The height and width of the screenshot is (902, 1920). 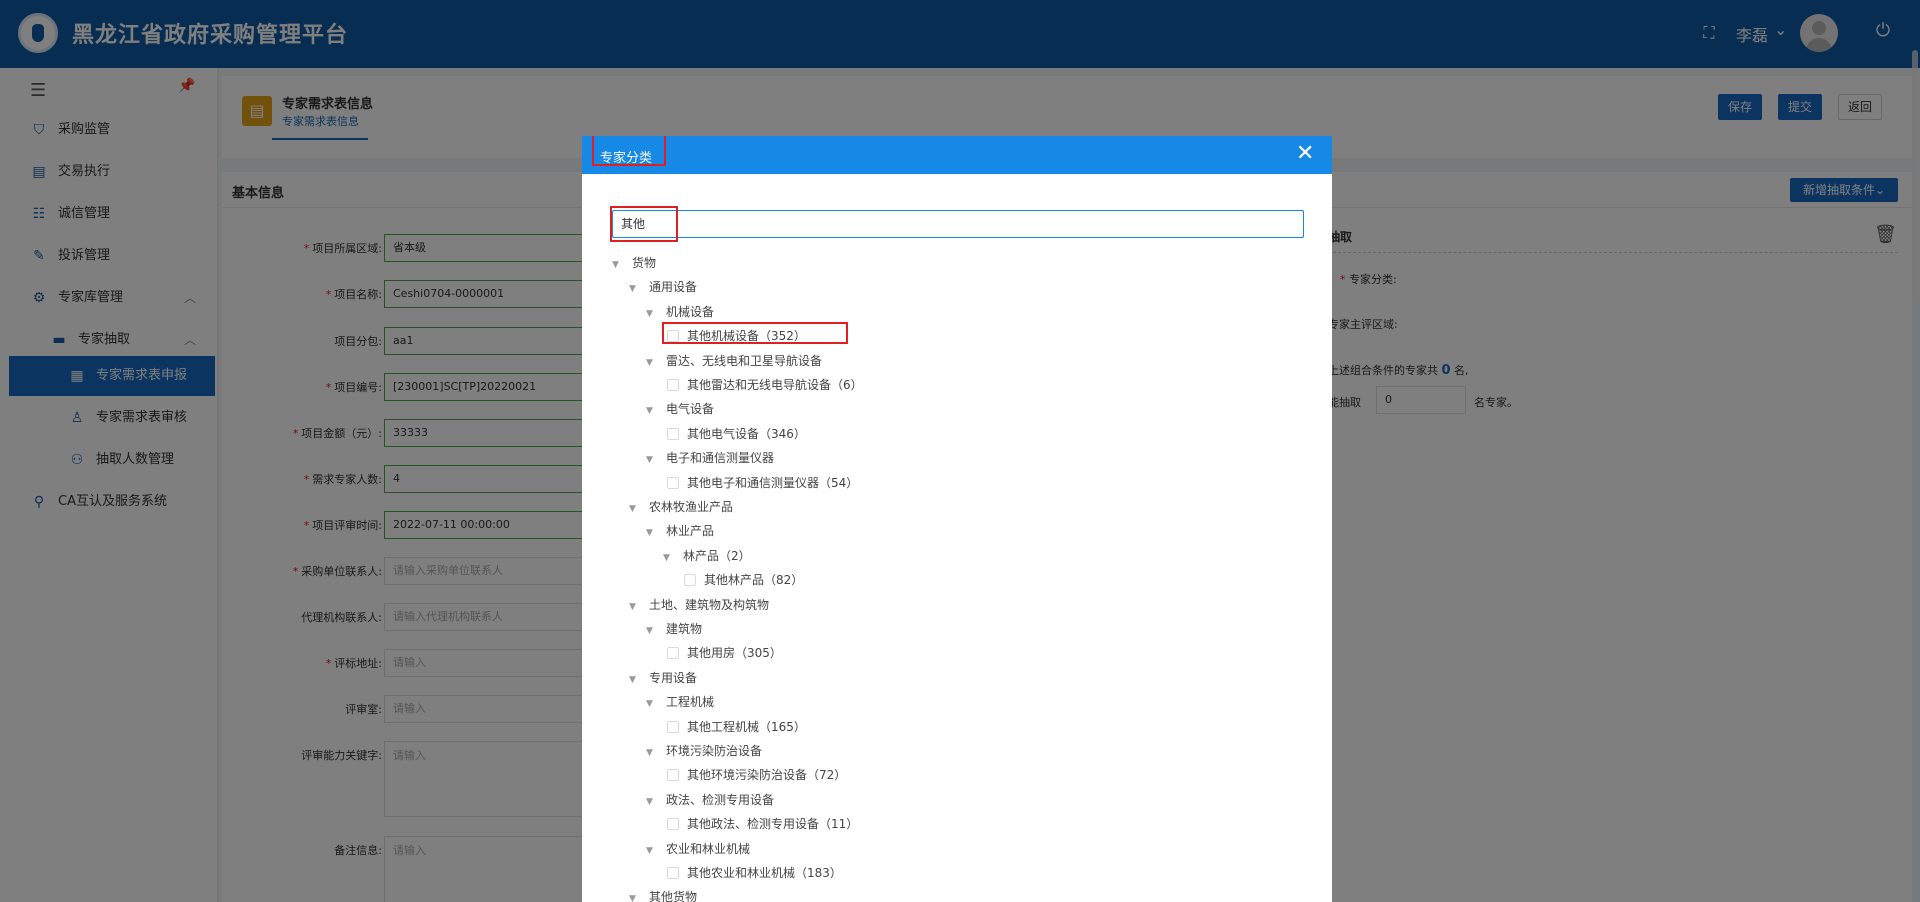 What do you see at coordinates (673, 678) in the screenshot?
I see `tree-label: 专用设备` at bounding box center [673, 678].